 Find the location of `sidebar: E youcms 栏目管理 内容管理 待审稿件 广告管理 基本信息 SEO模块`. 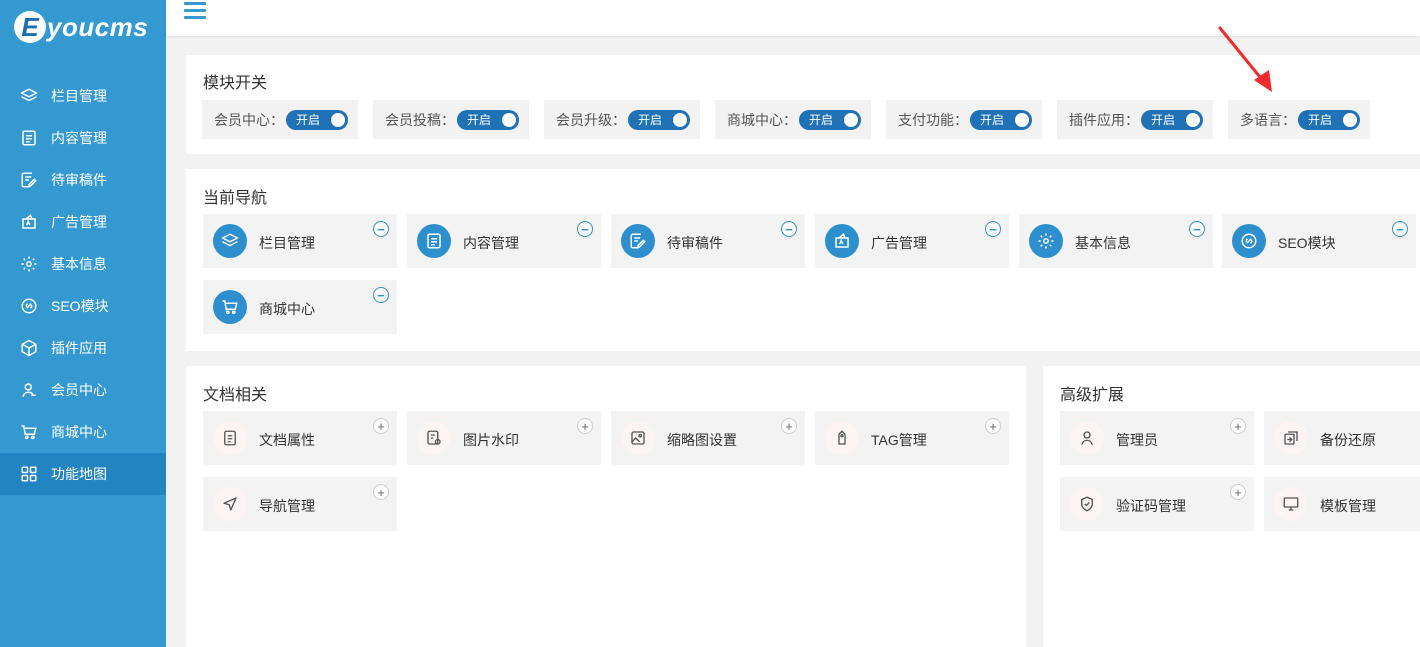

sidebar: E youcms 栏目管理 内容管理 待审稿件 广告管理 基本信息 SEO模块 is located at coordinates (83, 323).